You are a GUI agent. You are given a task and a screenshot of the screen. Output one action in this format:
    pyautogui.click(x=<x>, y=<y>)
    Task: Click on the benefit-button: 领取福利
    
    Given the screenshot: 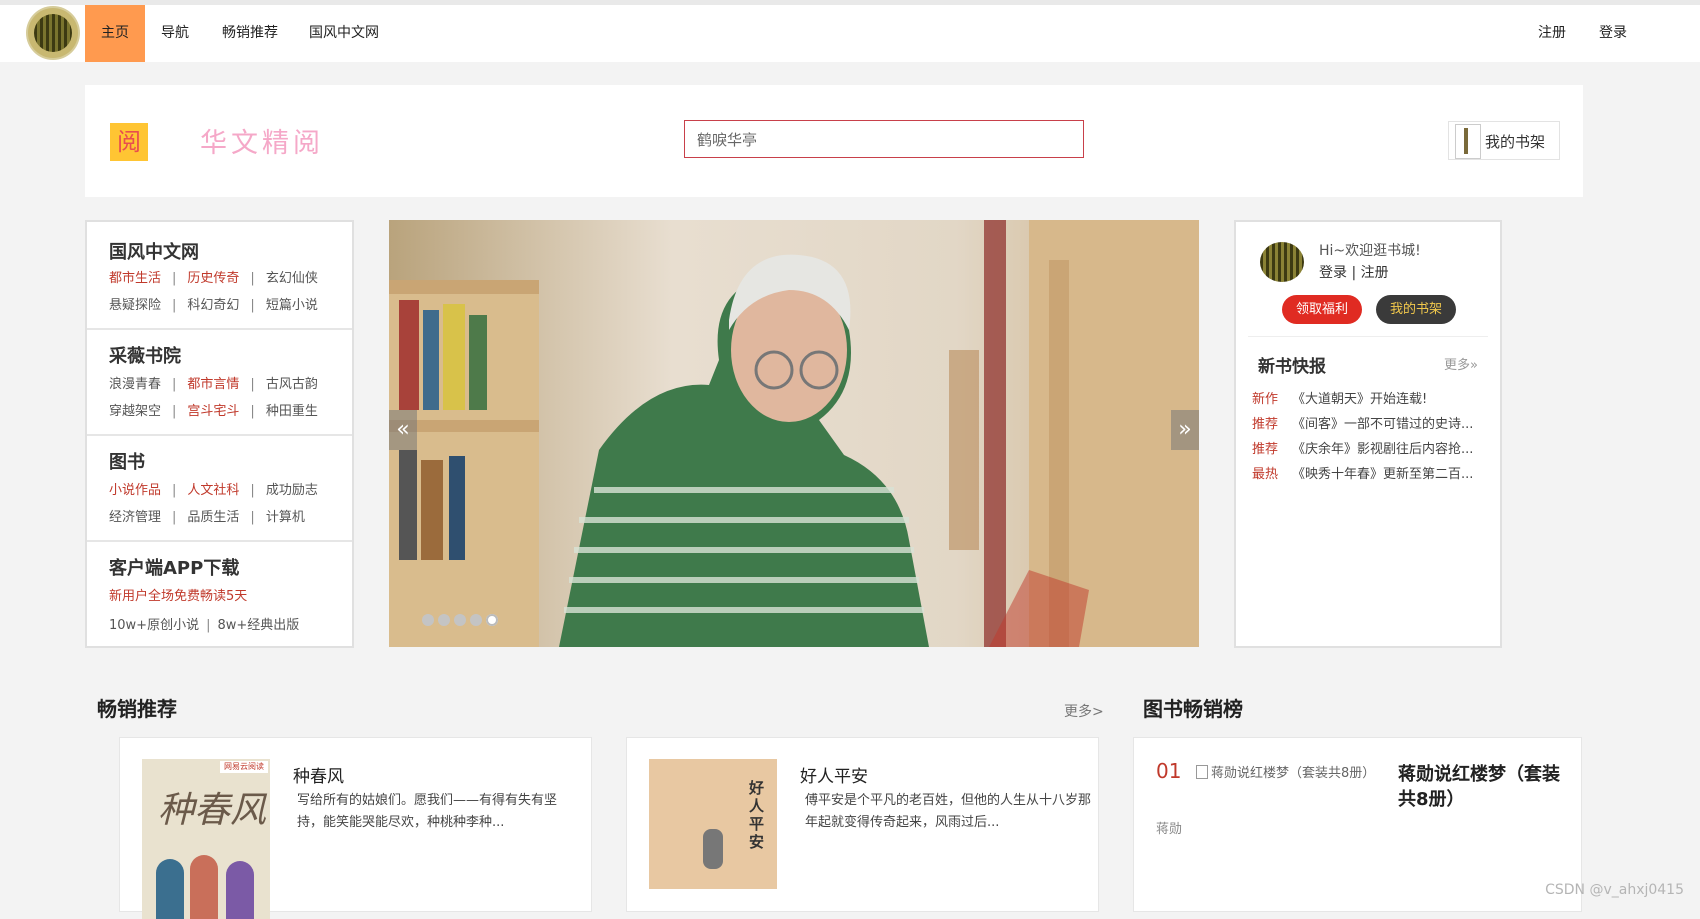 What is the action you would take?
    pyautogui.click(x=1322, y=309)
    